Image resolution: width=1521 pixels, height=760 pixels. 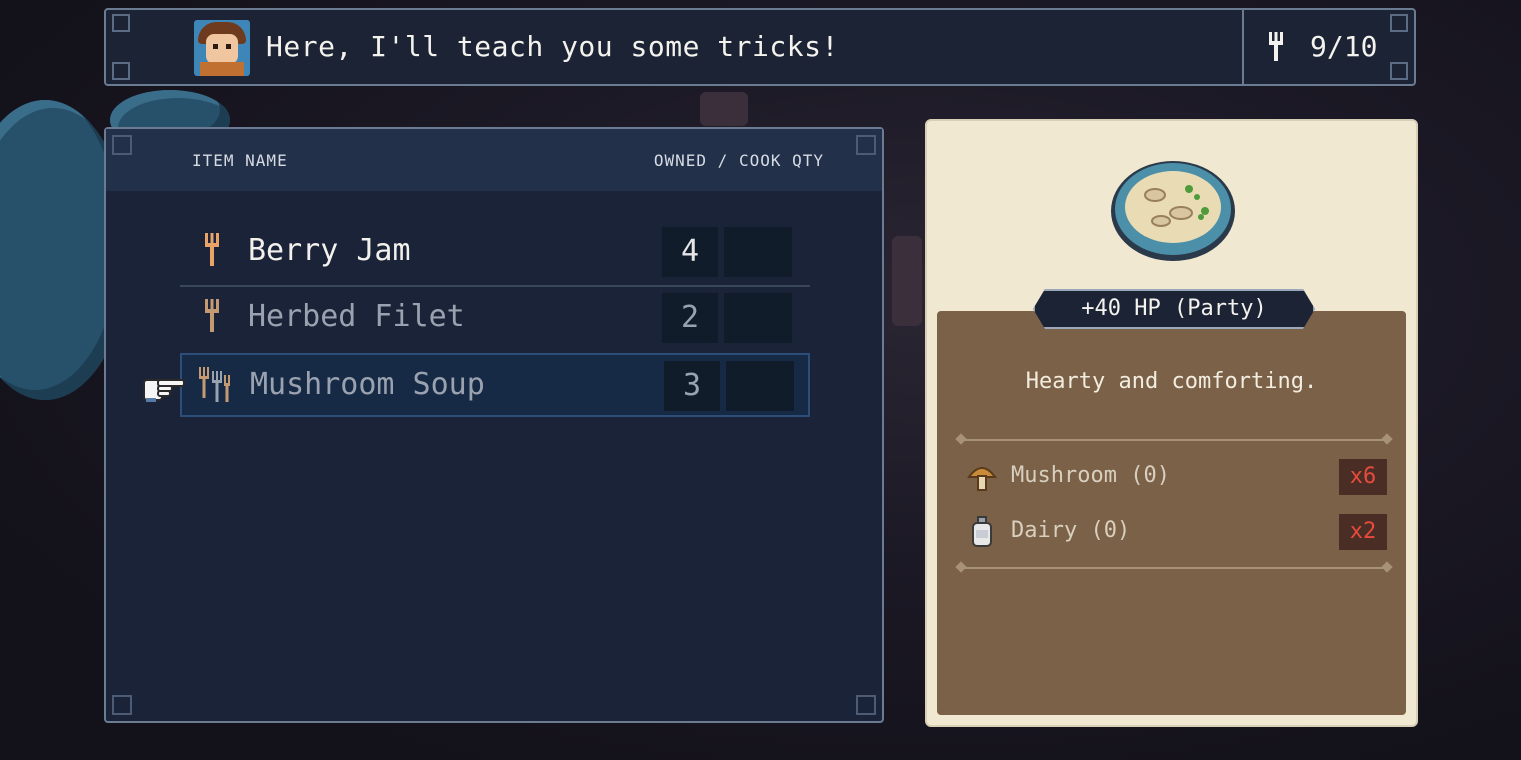 I want to click on ingredient-row-dairy: Dairy (0) x2, so click(x=1177, y=532).